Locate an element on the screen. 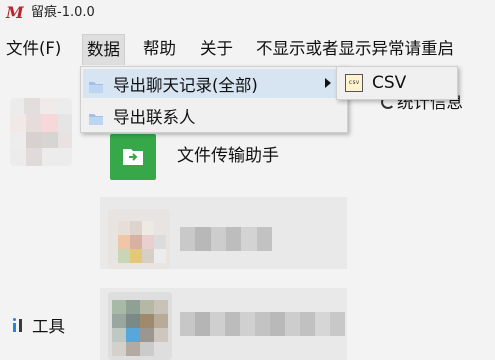 Image resolution: width=495 pixels, height=360 pixels. menu-help: 帮助 is located at coordinates (159, 49).